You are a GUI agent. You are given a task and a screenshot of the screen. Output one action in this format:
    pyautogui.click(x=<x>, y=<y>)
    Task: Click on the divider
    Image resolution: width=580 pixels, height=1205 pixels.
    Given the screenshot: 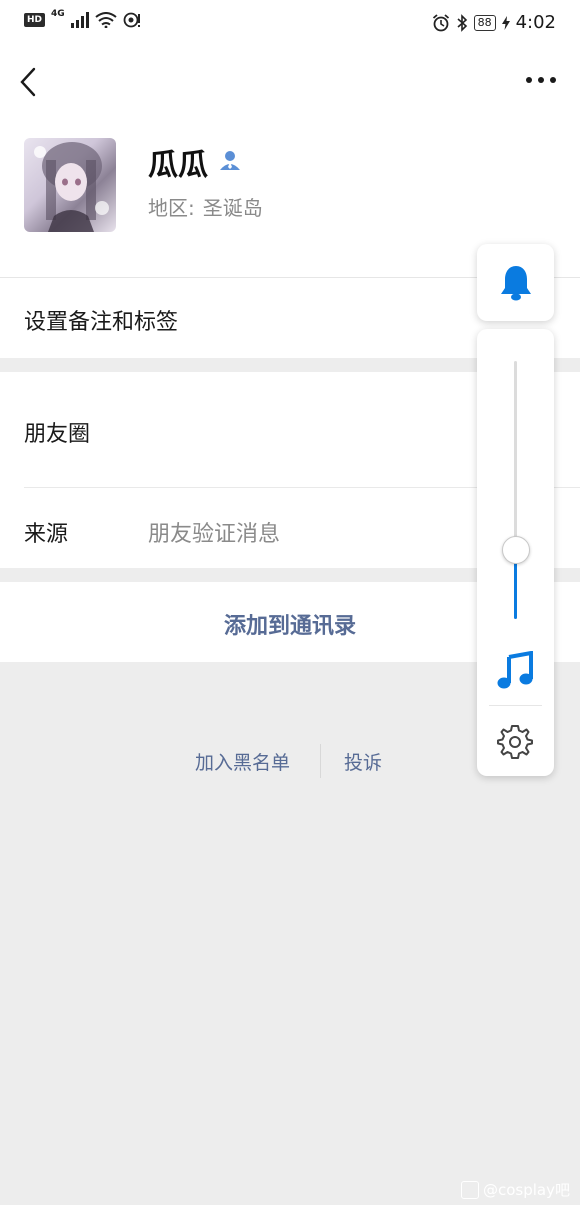 What is the action you would take?
    pyautogui.click(x=515, y=705)
    